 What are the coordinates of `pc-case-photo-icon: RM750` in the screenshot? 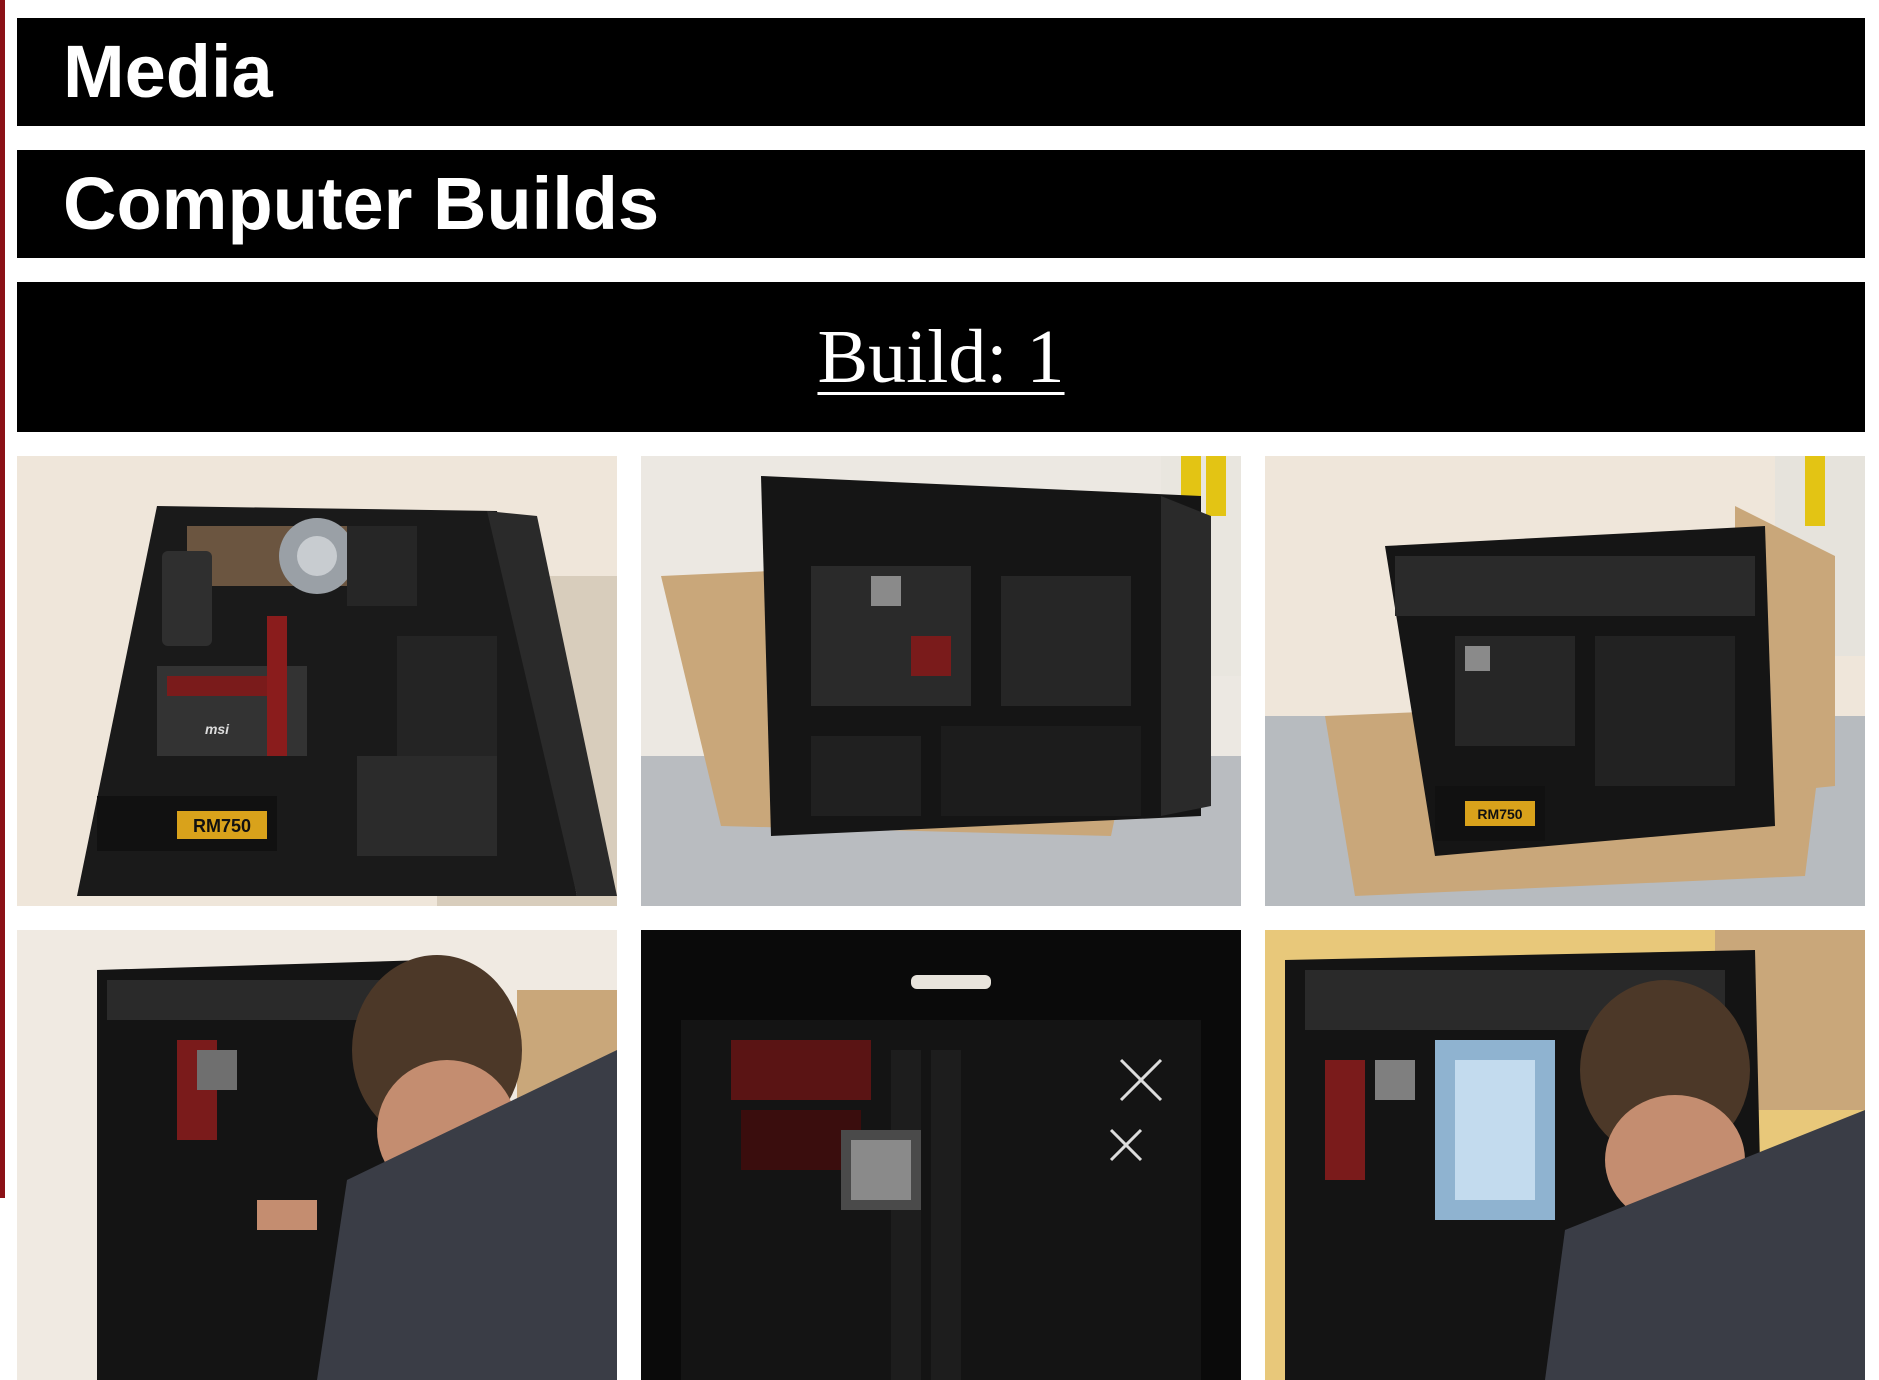 It's located at (1565, 681).